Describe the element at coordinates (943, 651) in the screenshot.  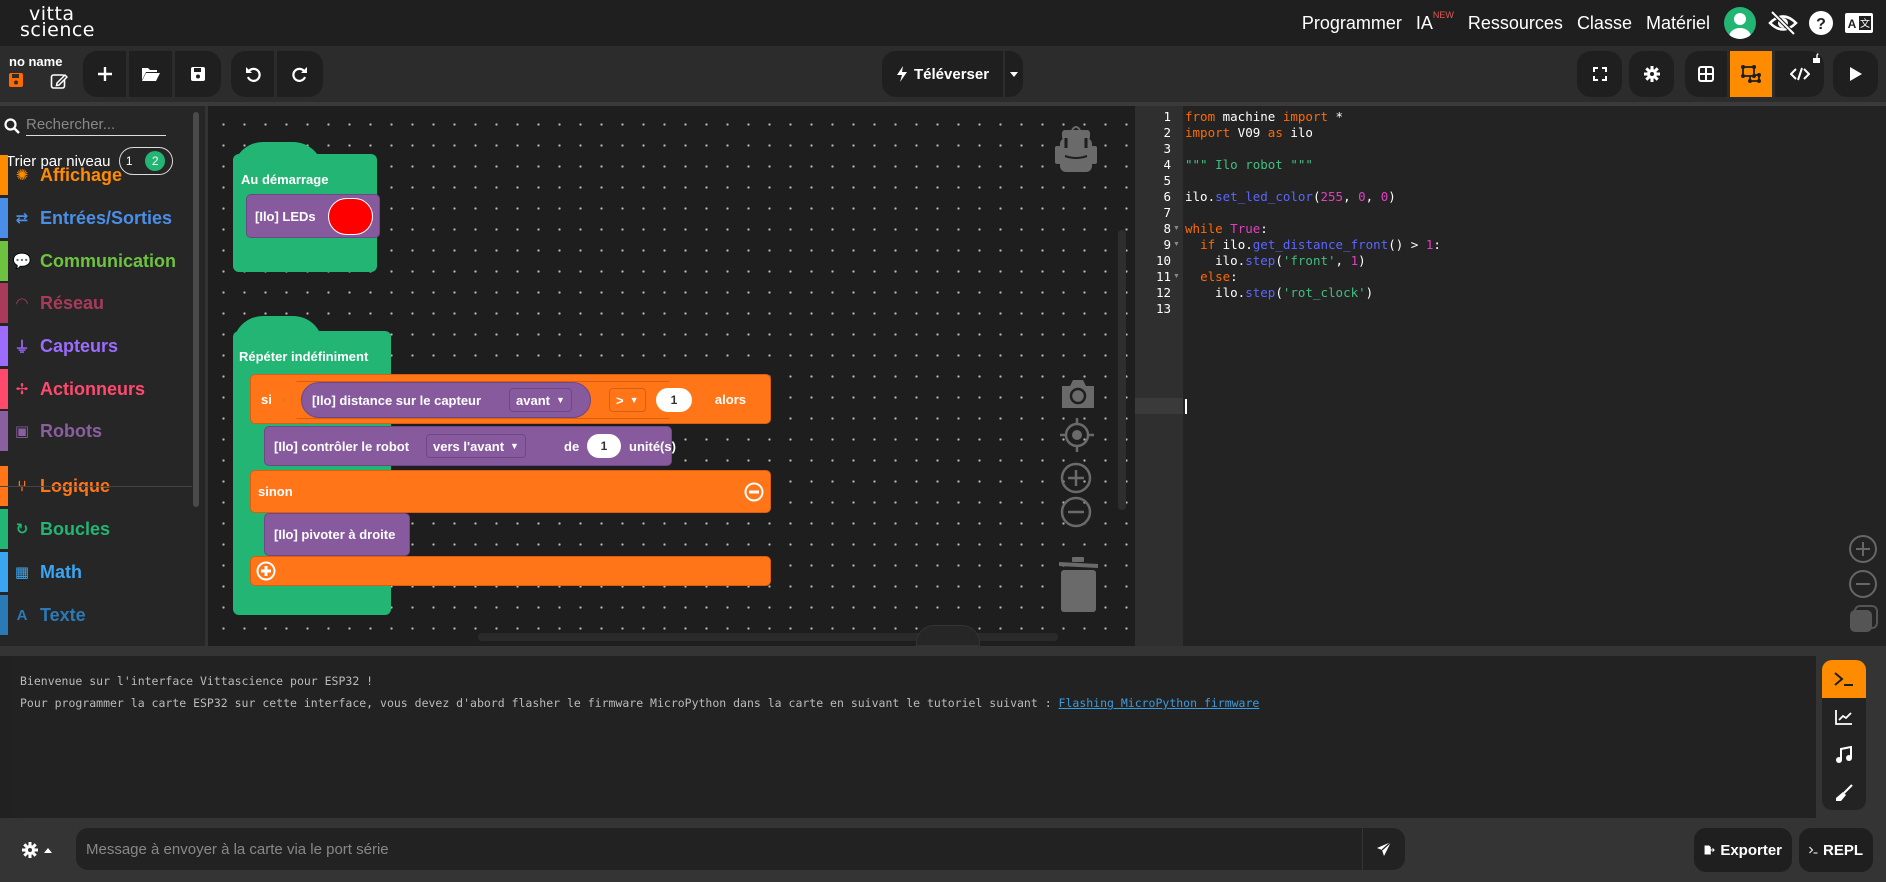
I see `console-divider` at that location.